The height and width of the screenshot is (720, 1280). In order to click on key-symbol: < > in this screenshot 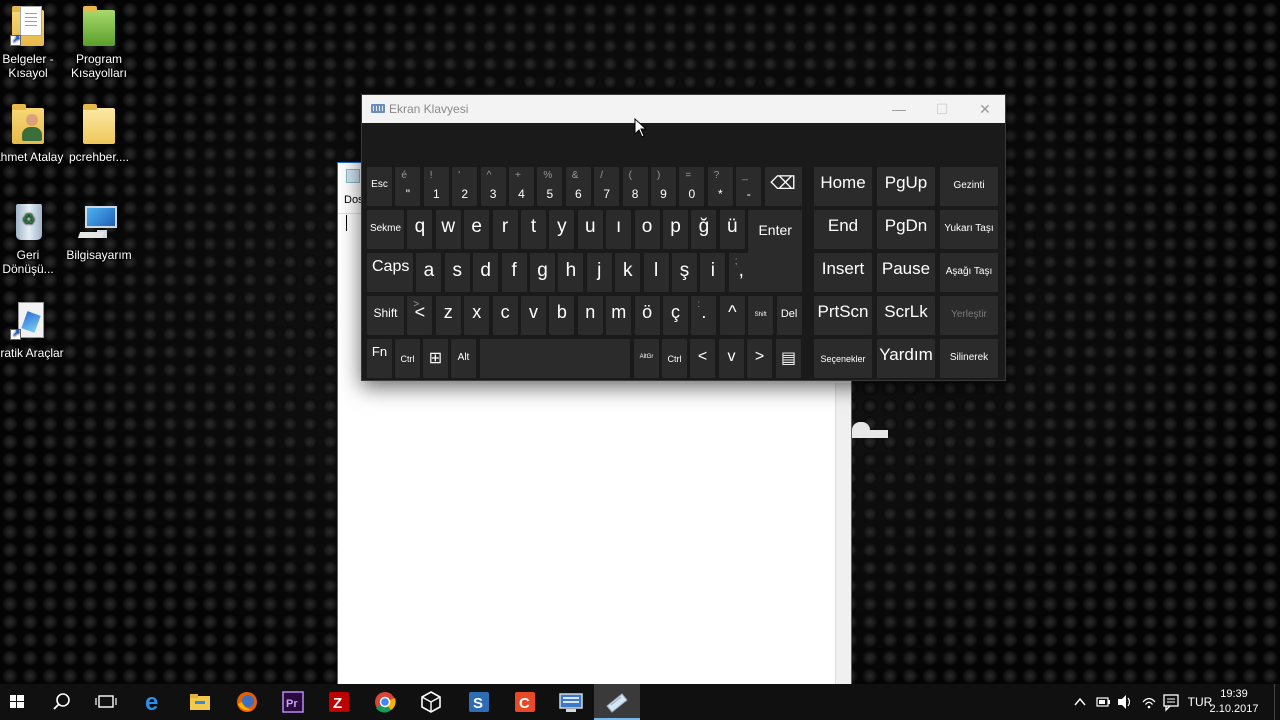, I will do `click(420, 315)`.